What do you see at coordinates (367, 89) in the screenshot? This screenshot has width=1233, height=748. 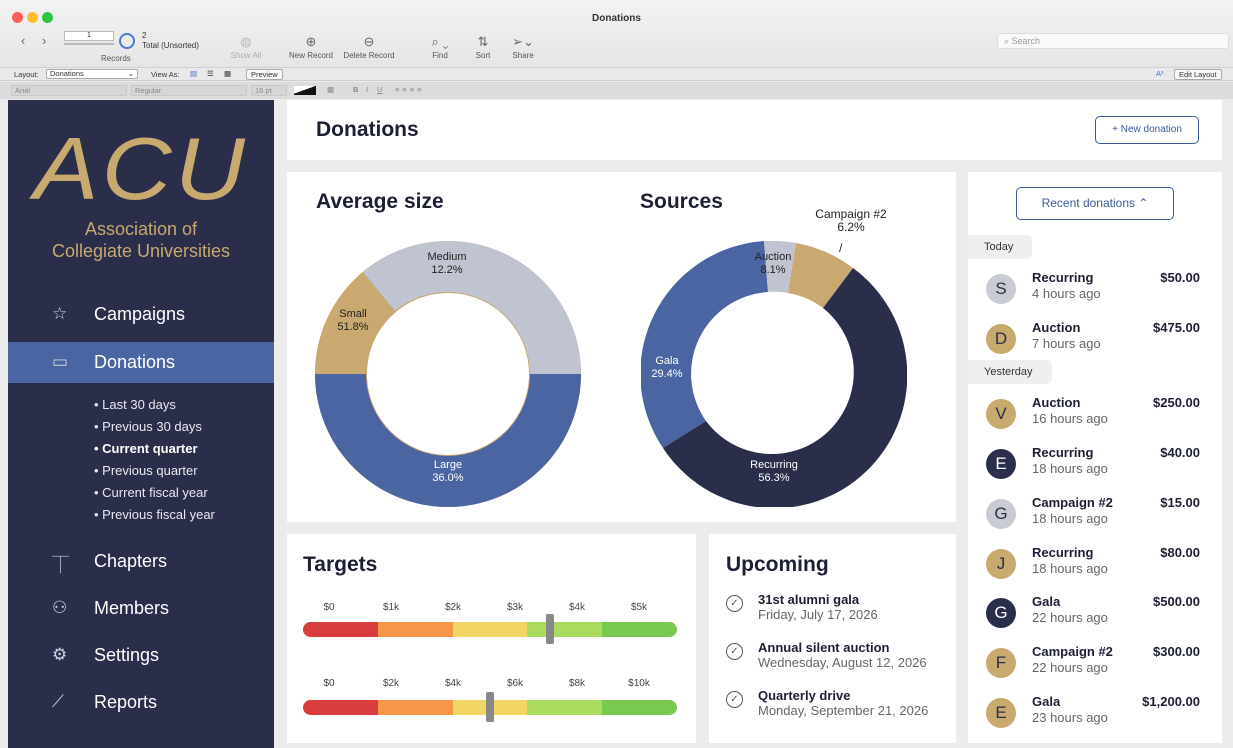 I see `italic-button: I` at bounding box center [367, 89].